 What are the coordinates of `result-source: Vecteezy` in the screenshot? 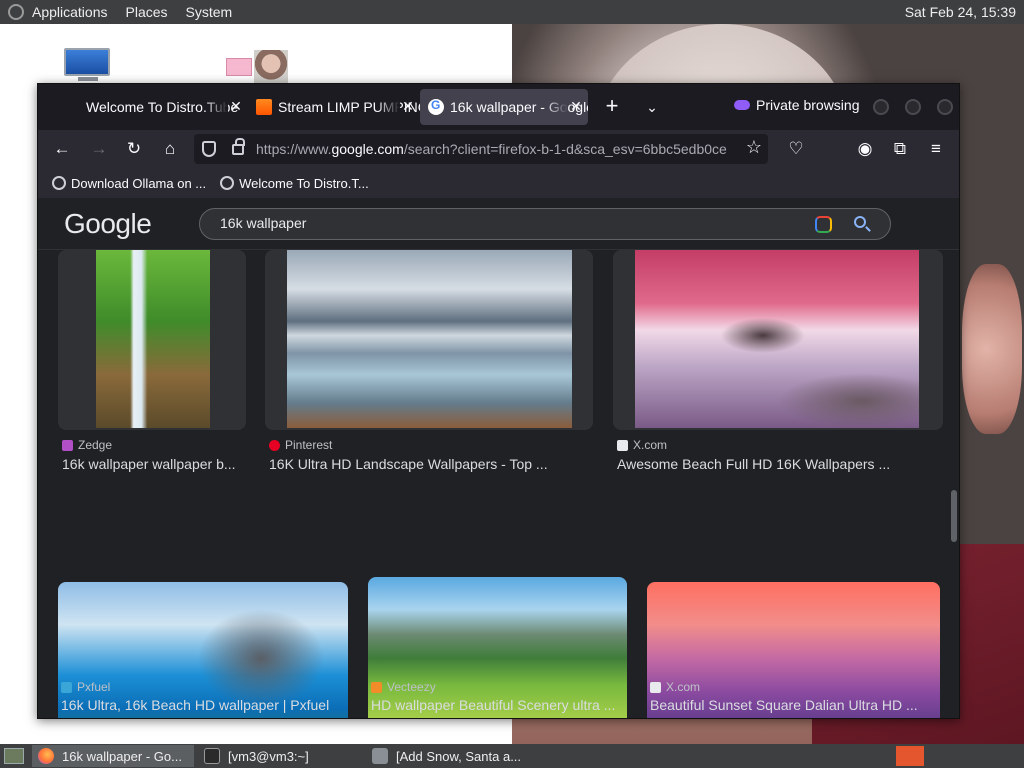 It's located at (403, 687).